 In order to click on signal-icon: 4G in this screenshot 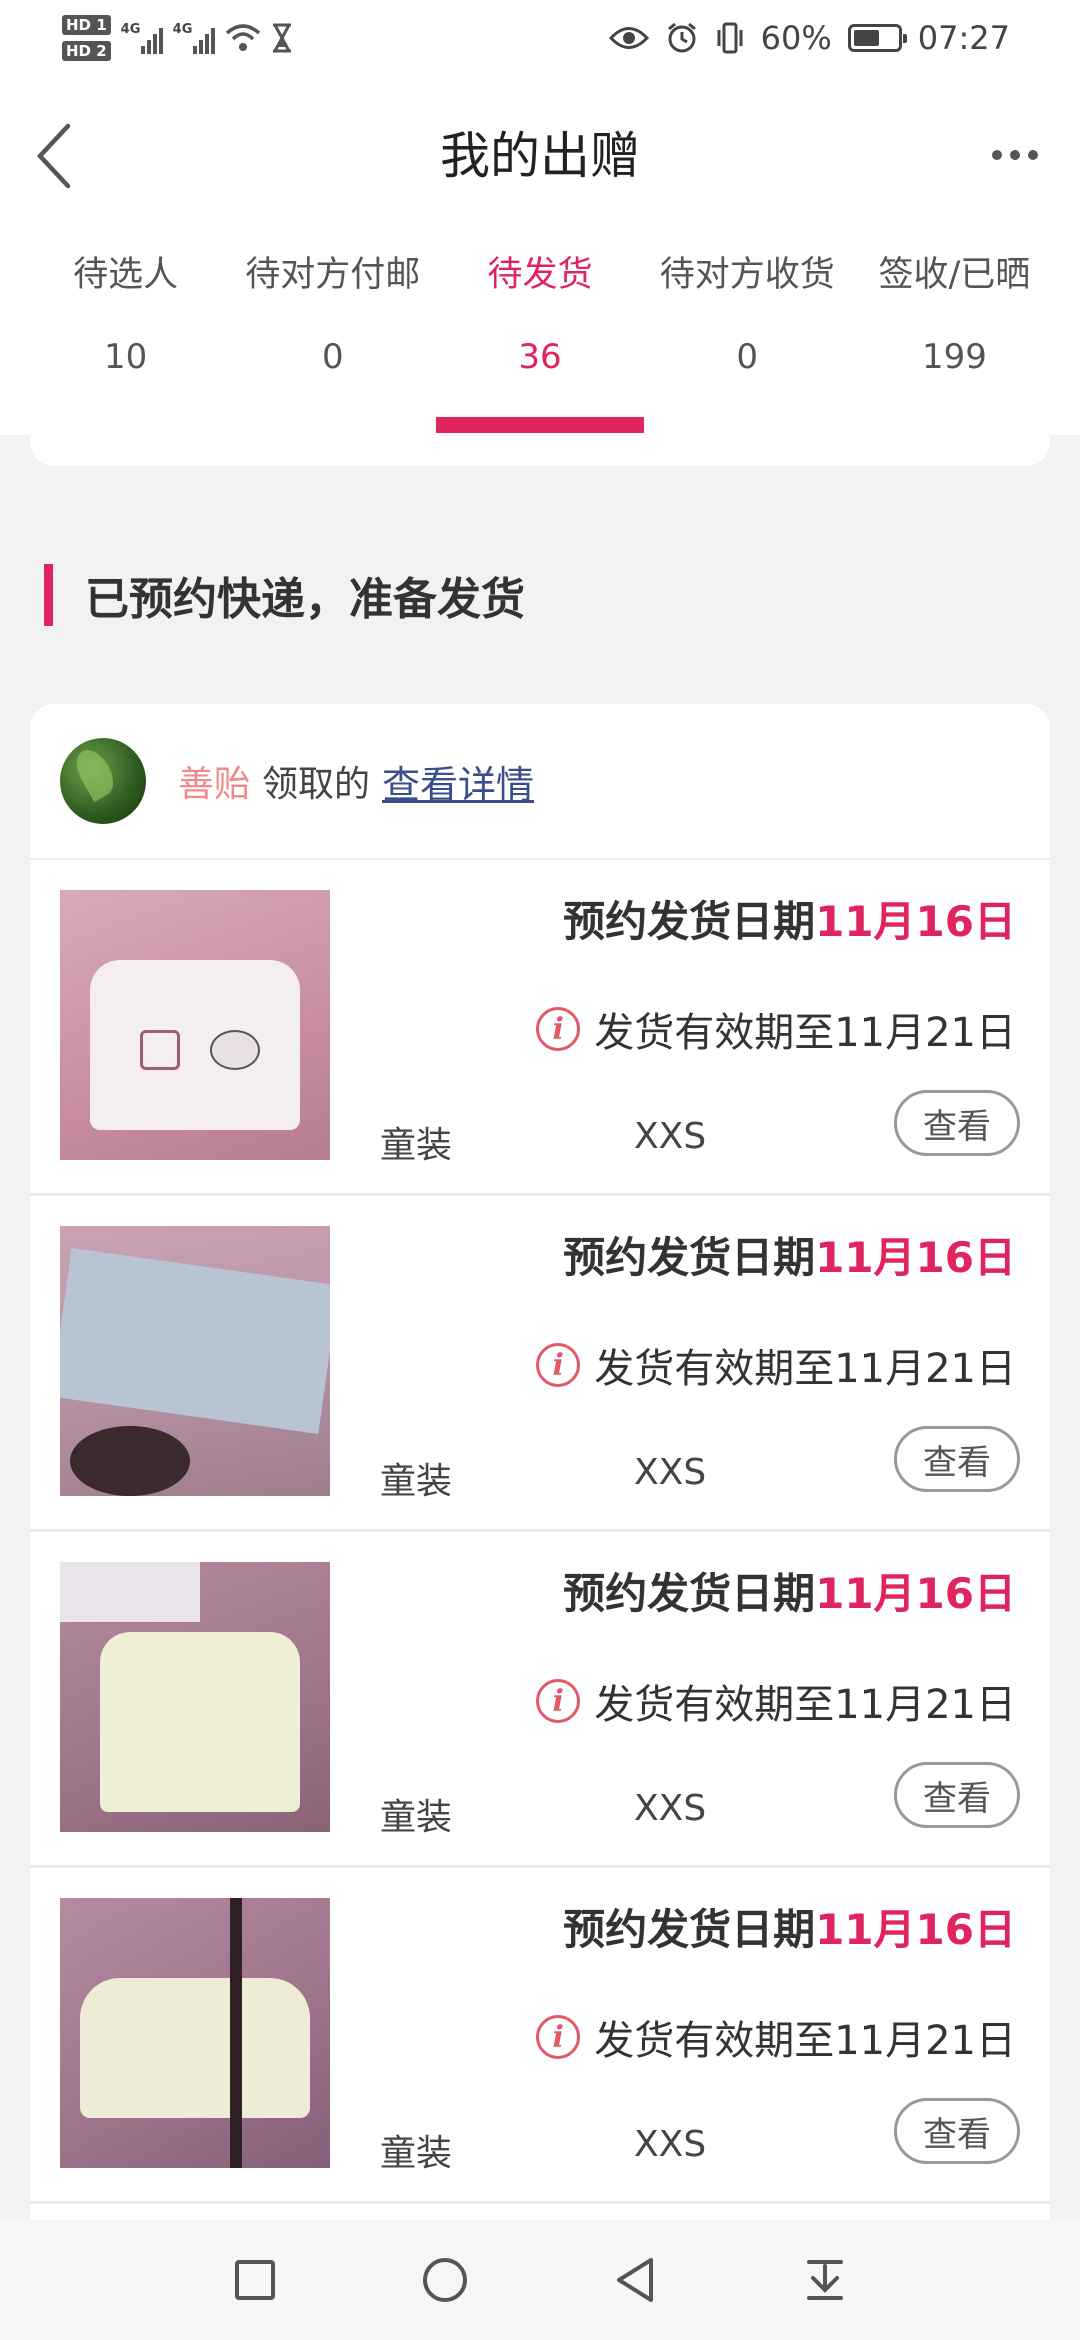, I will do `click(142, 38)`.